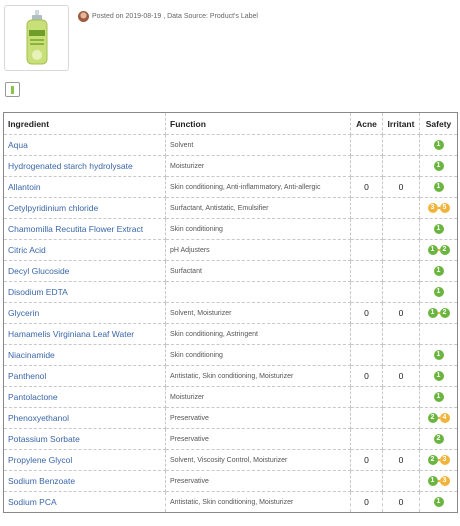  I want to click on safety-rating: 24, so click(438, 417).